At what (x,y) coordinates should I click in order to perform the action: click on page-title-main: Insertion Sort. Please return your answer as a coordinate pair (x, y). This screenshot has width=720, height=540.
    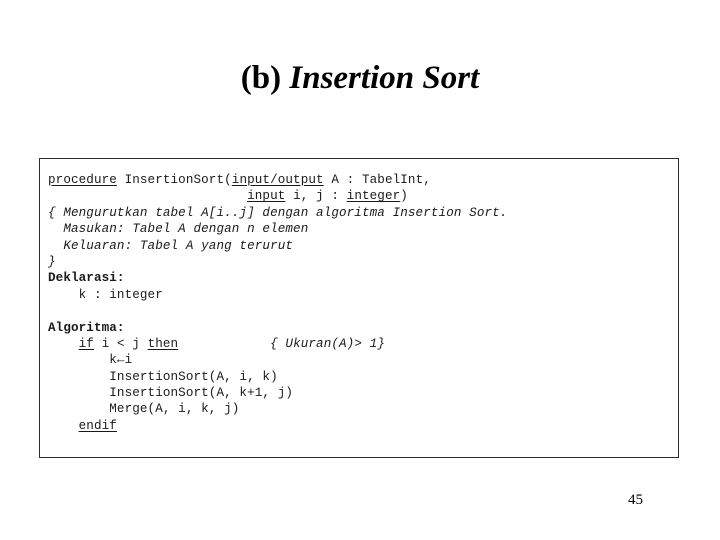
    Looking at the image, I should click on (384, 78).